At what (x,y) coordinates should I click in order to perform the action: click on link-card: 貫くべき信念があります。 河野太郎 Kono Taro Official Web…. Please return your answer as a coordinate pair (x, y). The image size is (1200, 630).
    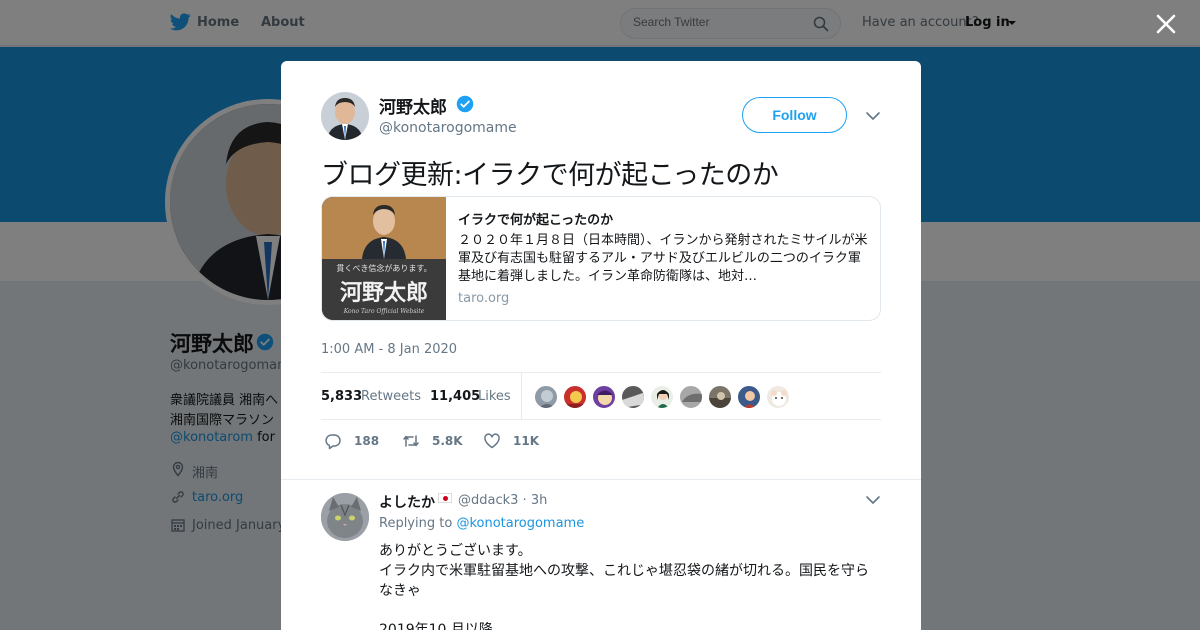
    Looking at the image, I should click on (601, 258).